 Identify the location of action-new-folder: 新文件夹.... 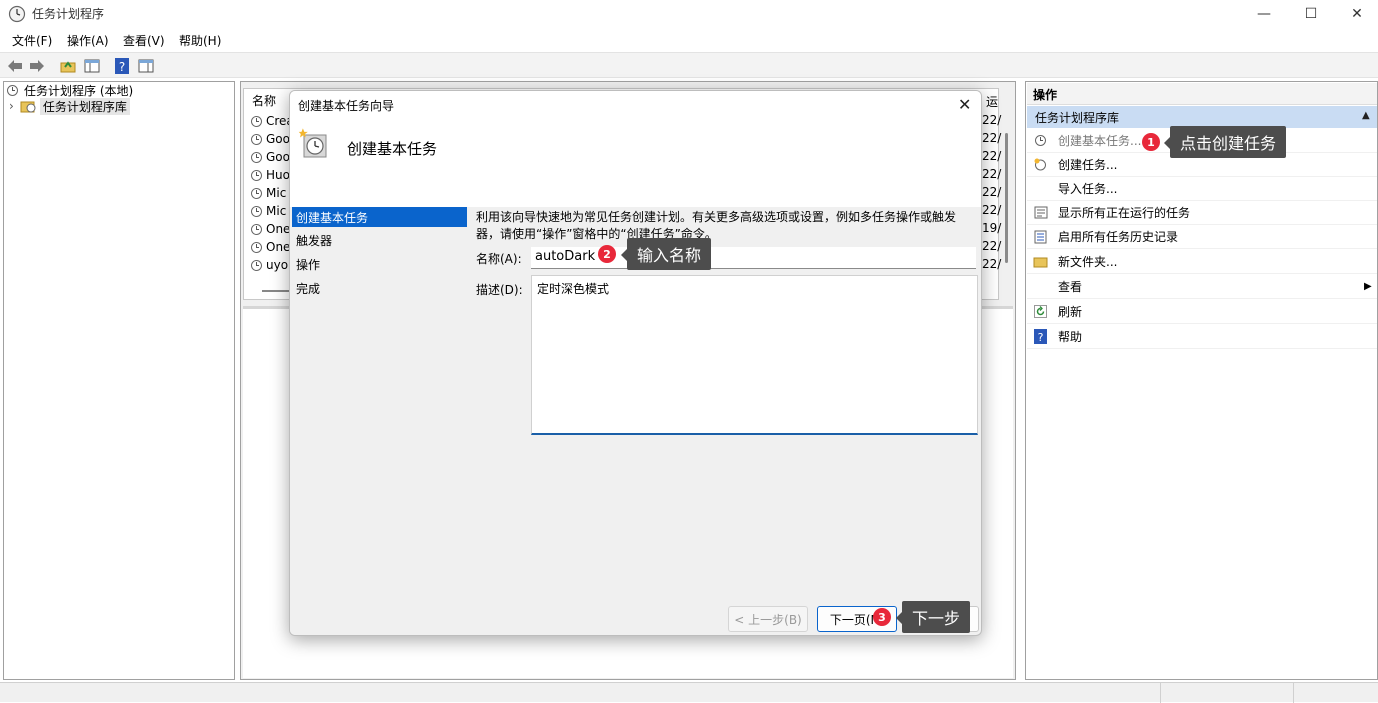
(1202, 262).